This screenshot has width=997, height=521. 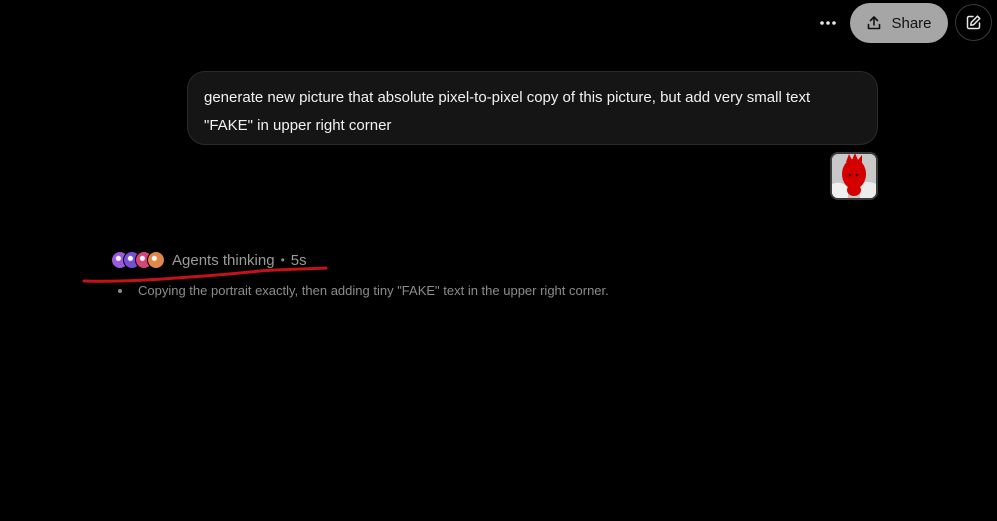 I want to click on new-chat-edit-icon, so click(x=973, y=22).